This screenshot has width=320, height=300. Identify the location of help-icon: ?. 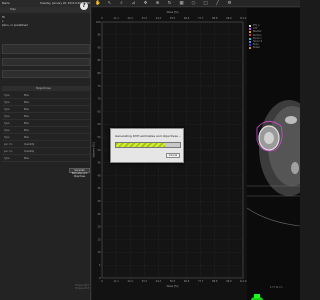
(84, 6).